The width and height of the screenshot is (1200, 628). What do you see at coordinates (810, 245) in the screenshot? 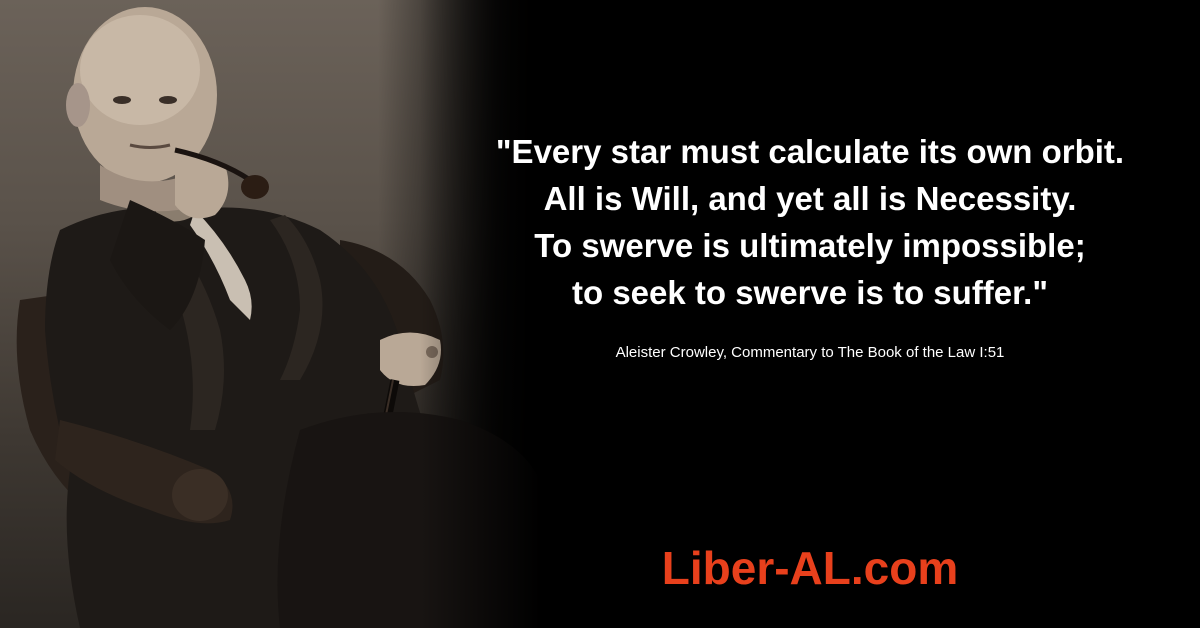
I see `quote-line: To swerve is ultimately impossible;` at bounding box center [810, 245].